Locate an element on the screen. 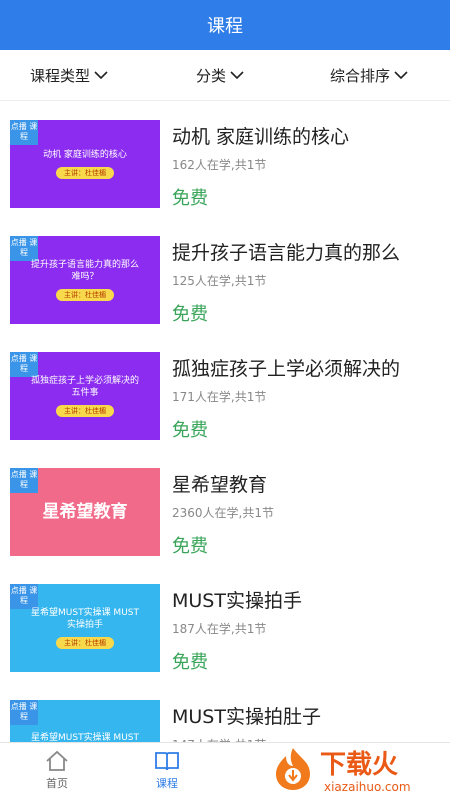  filter-label: 分类 is located at coordinates (211, 75).